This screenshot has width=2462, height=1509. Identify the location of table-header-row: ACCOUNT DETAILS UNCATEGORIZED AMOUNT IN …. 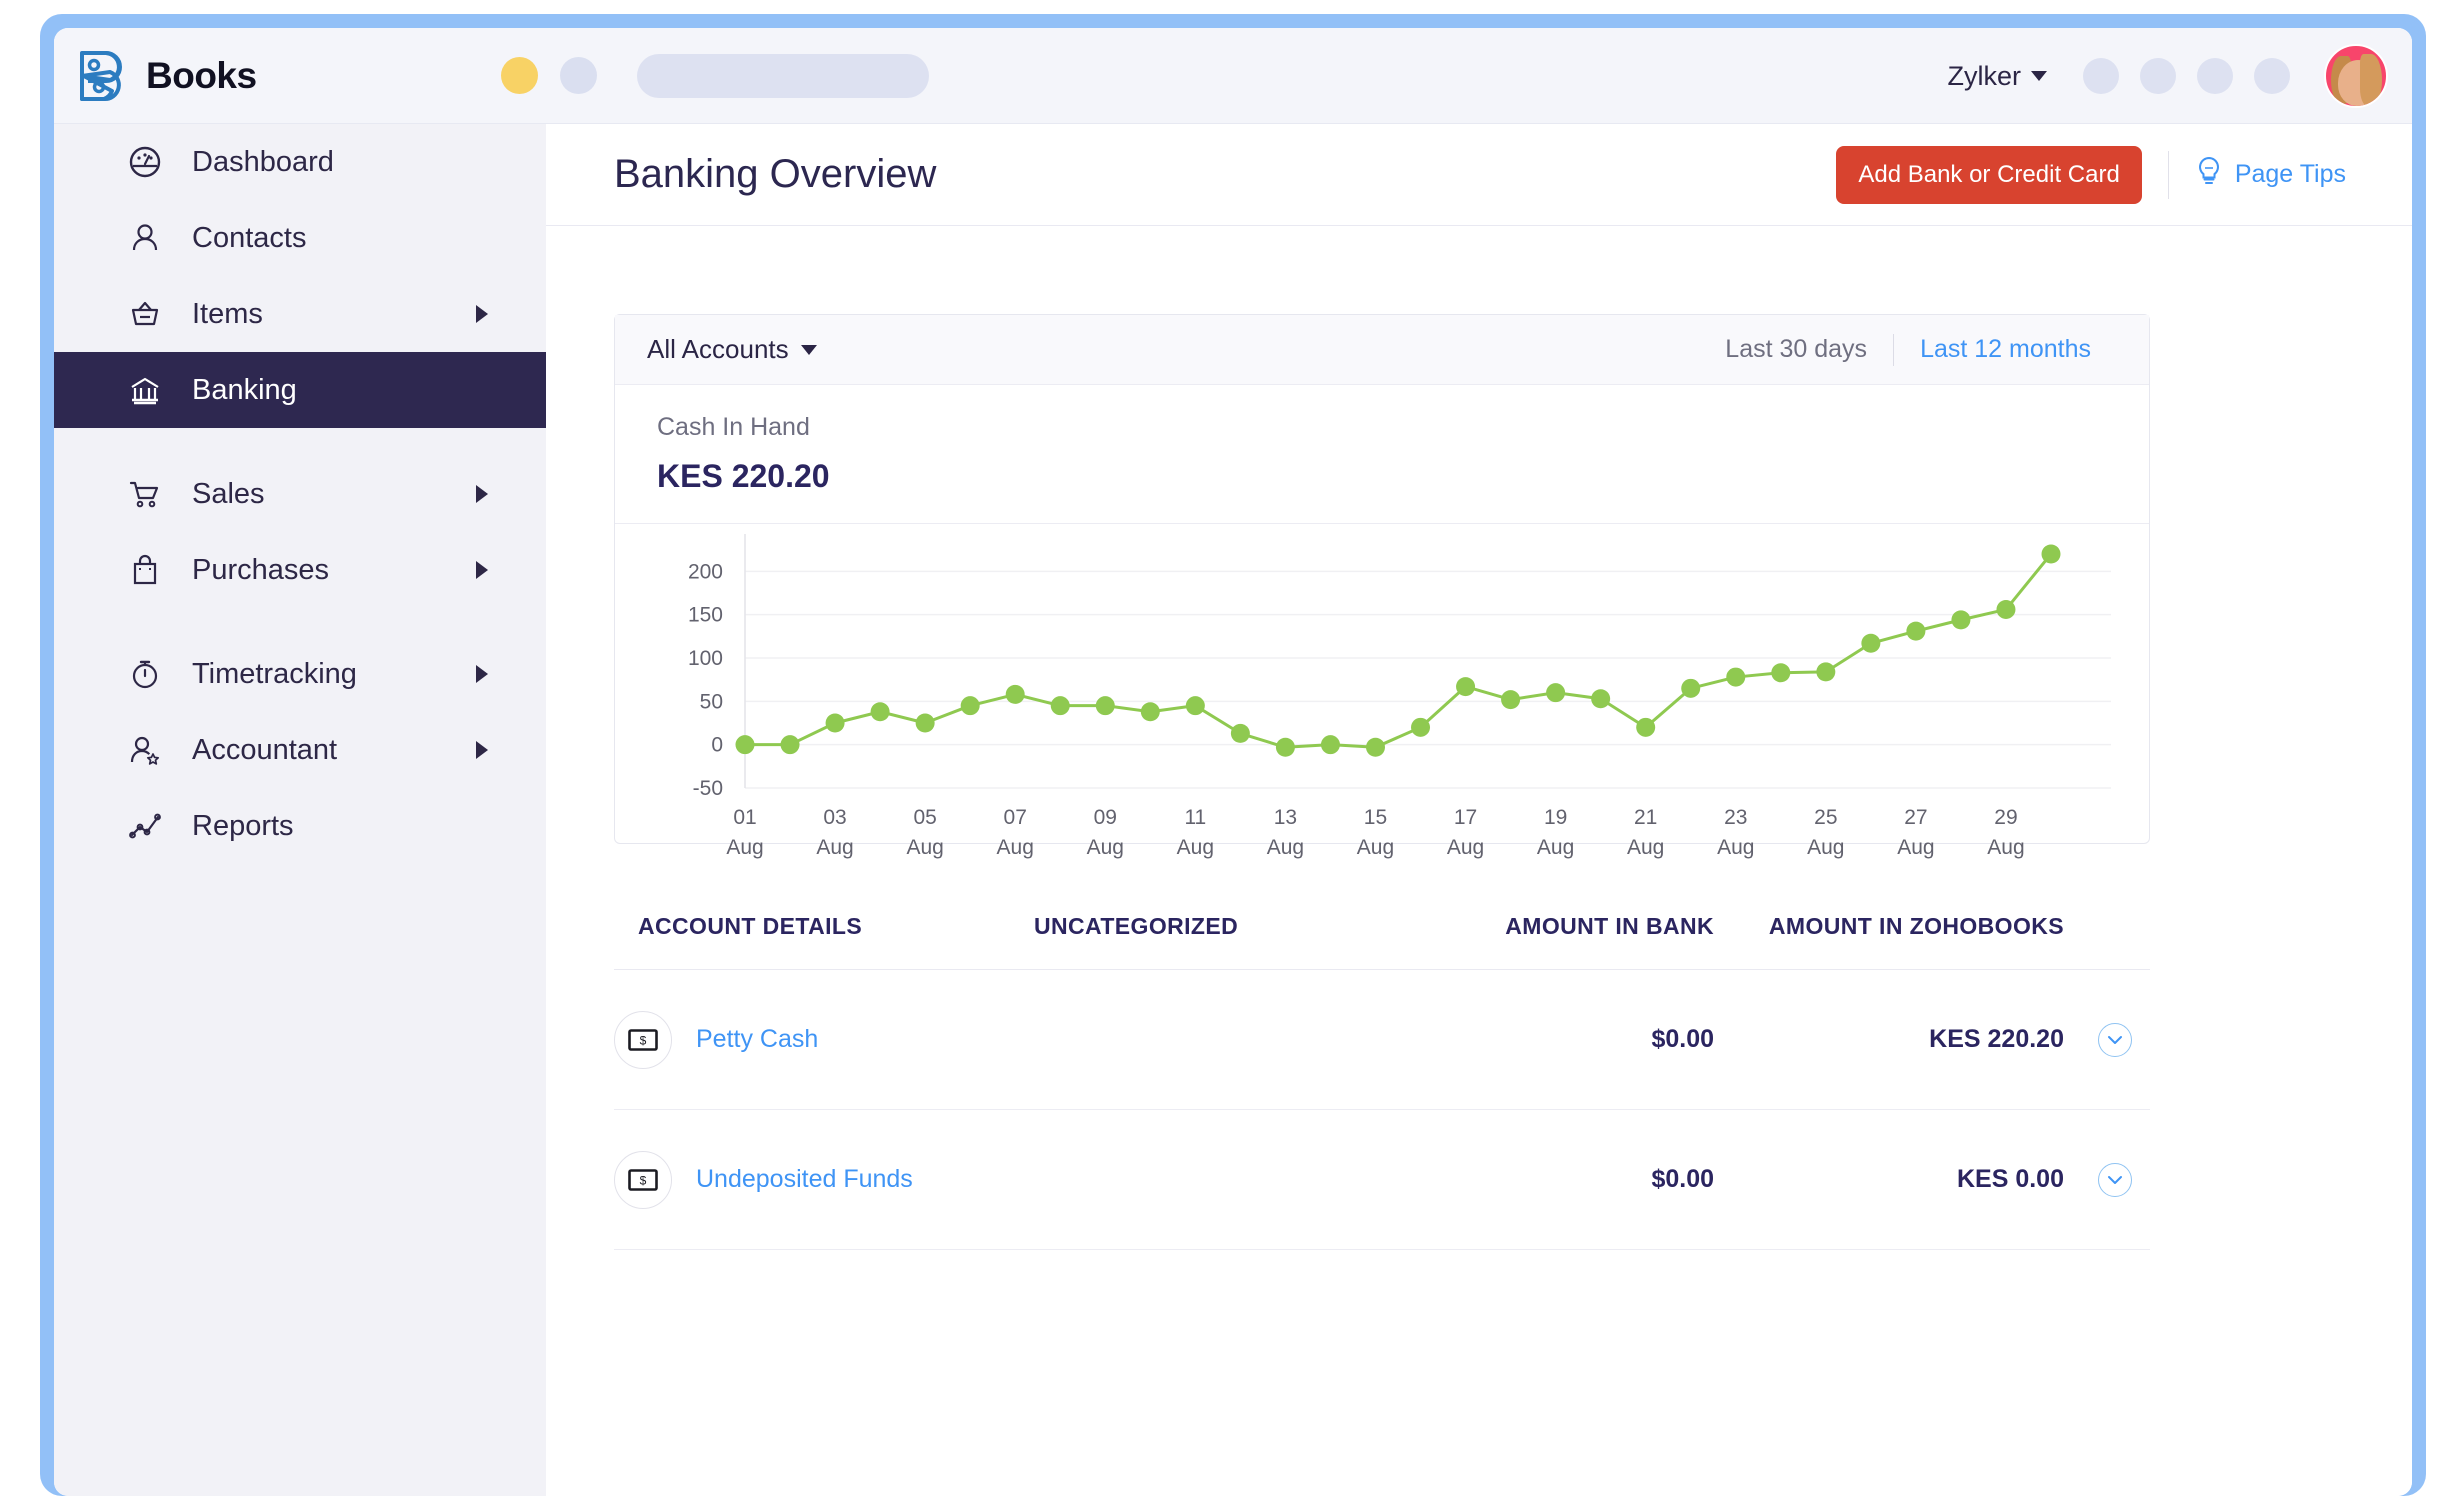
(1382, 927).